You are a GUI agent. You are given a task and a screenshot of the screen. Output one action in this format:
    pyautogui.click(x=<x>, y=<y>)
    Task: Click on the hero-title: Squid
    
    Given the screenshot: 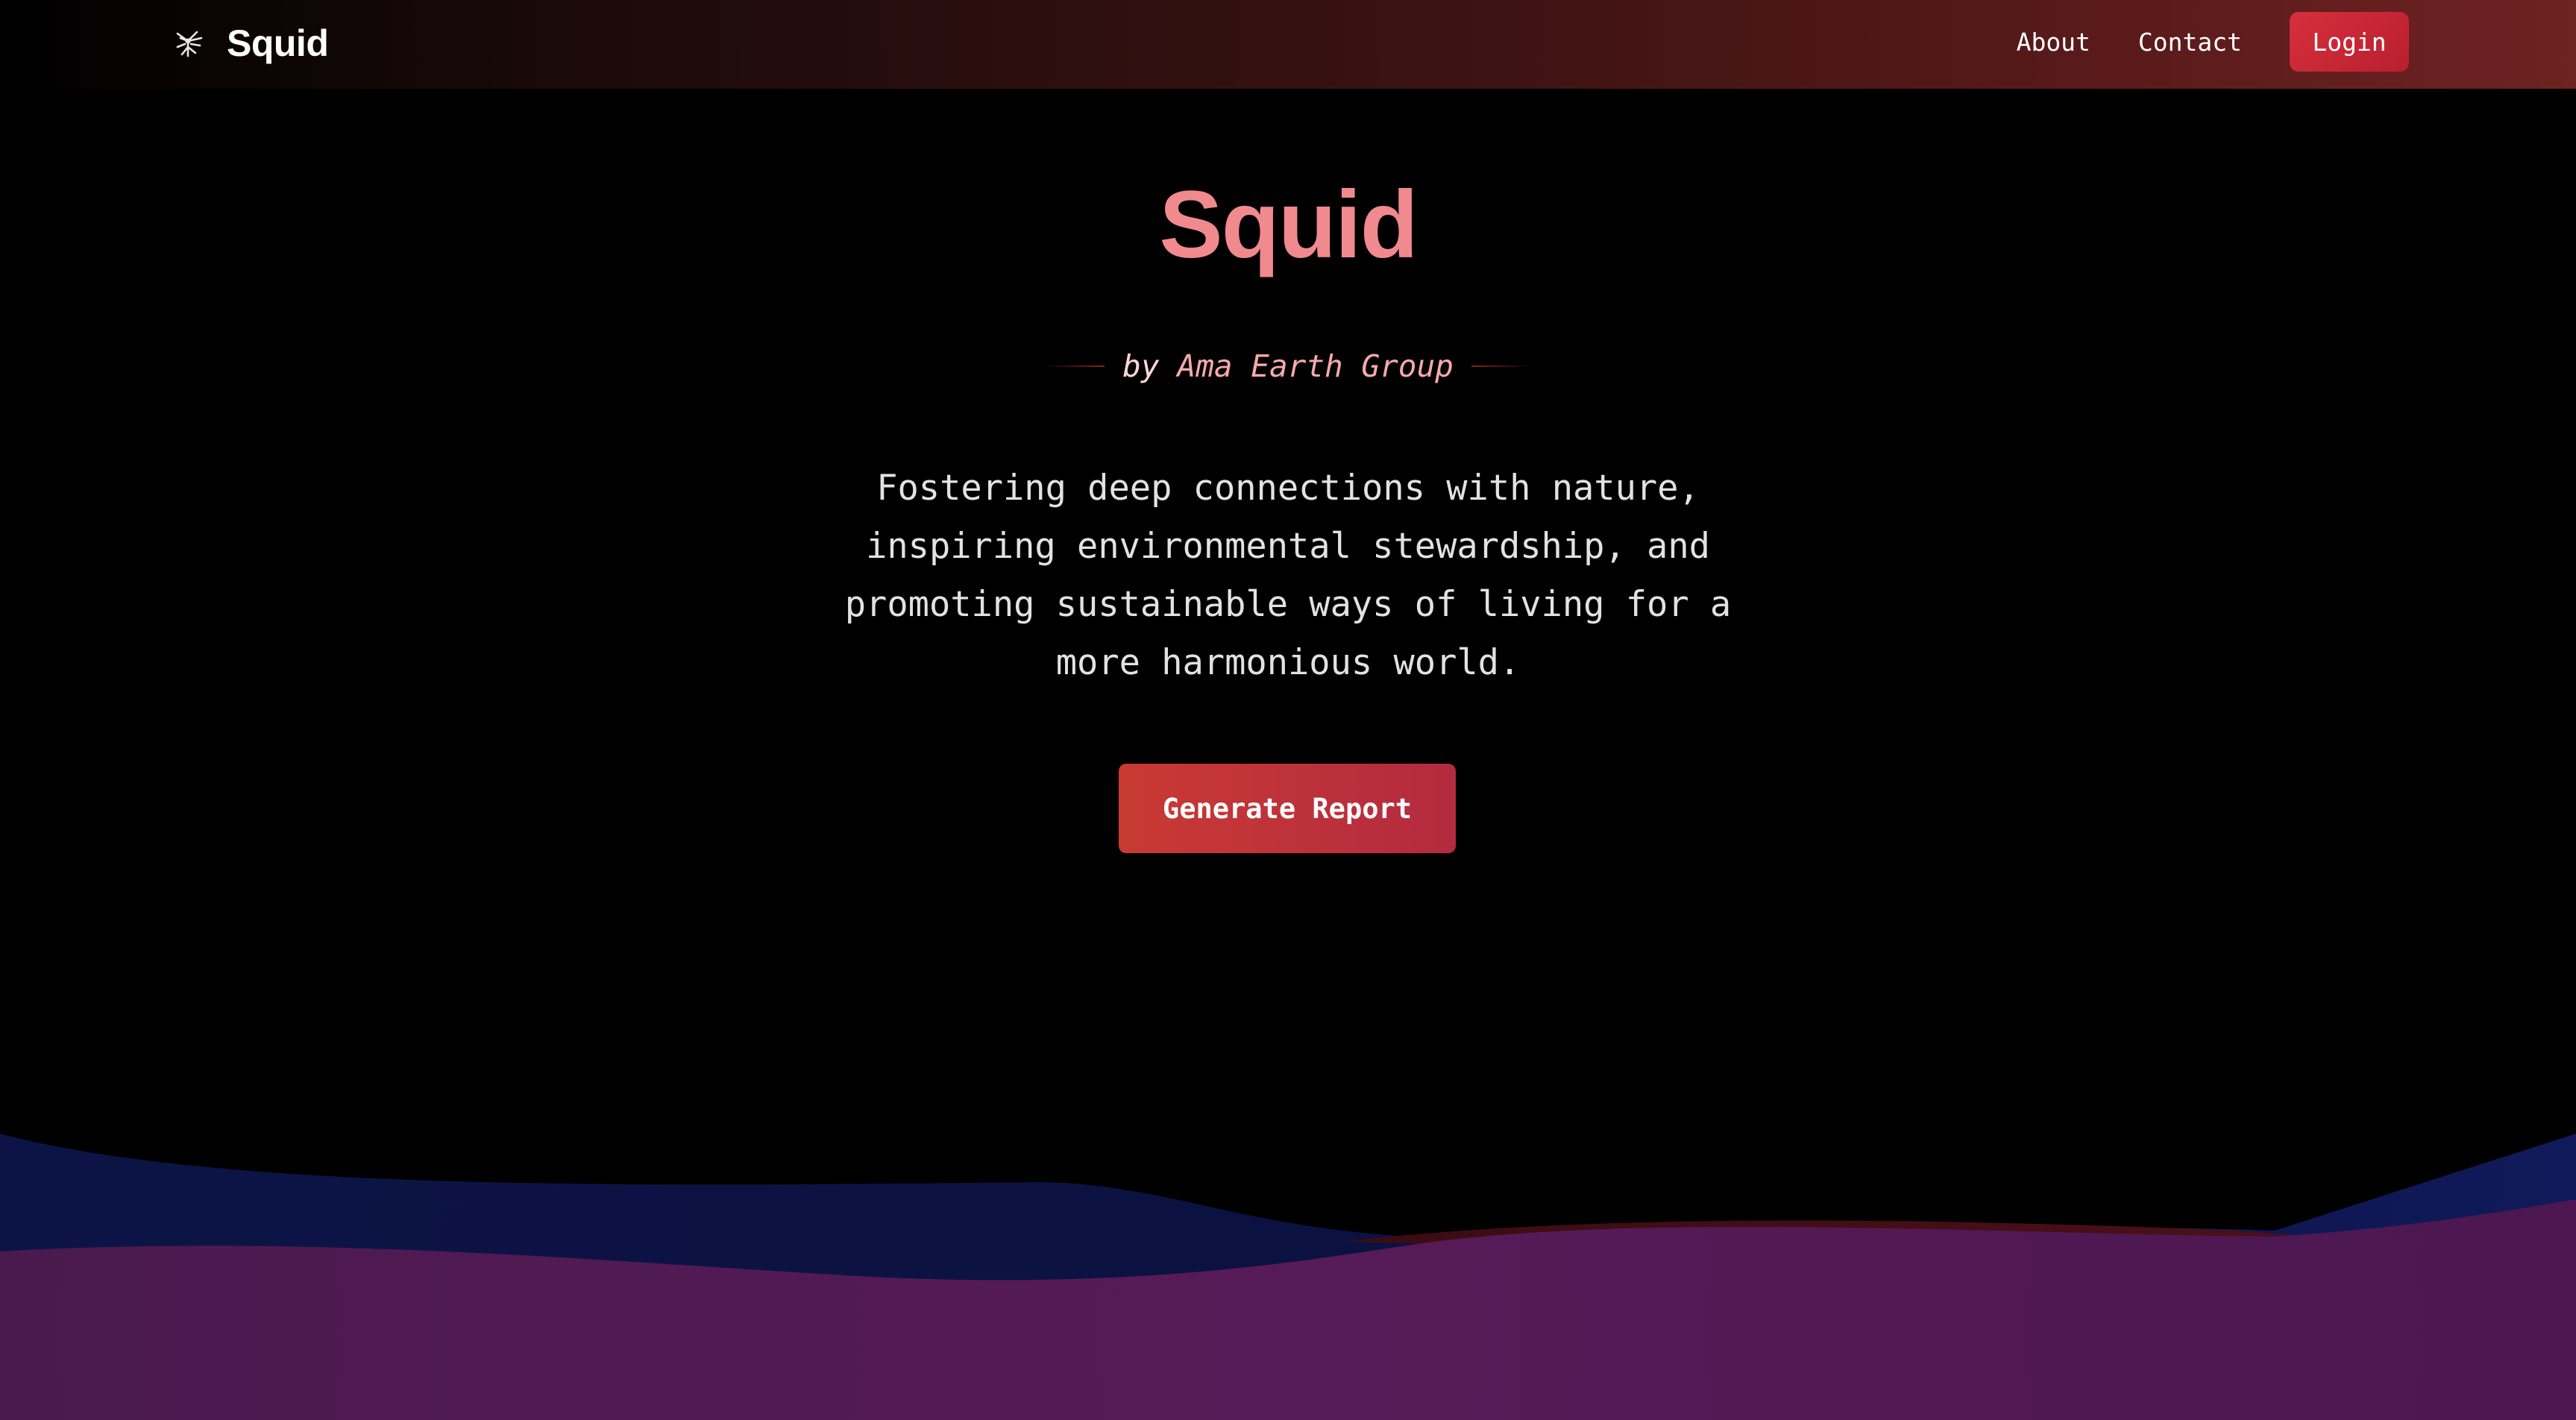 What is the action you would take?
    pyautogui.click(x=1289, y=225)
    